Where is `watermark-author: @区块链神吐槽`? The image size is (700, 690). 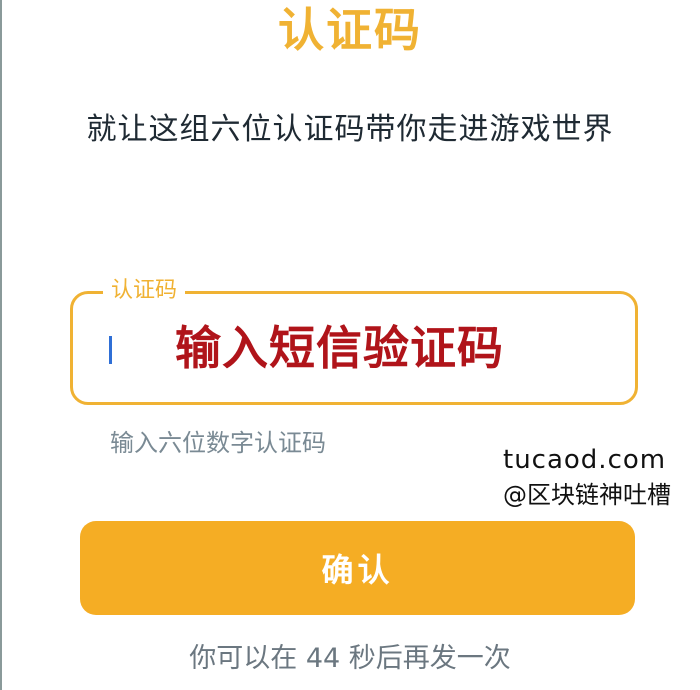 watermark-author: @区块链神吐槽 is located at coordinates (587, 495).